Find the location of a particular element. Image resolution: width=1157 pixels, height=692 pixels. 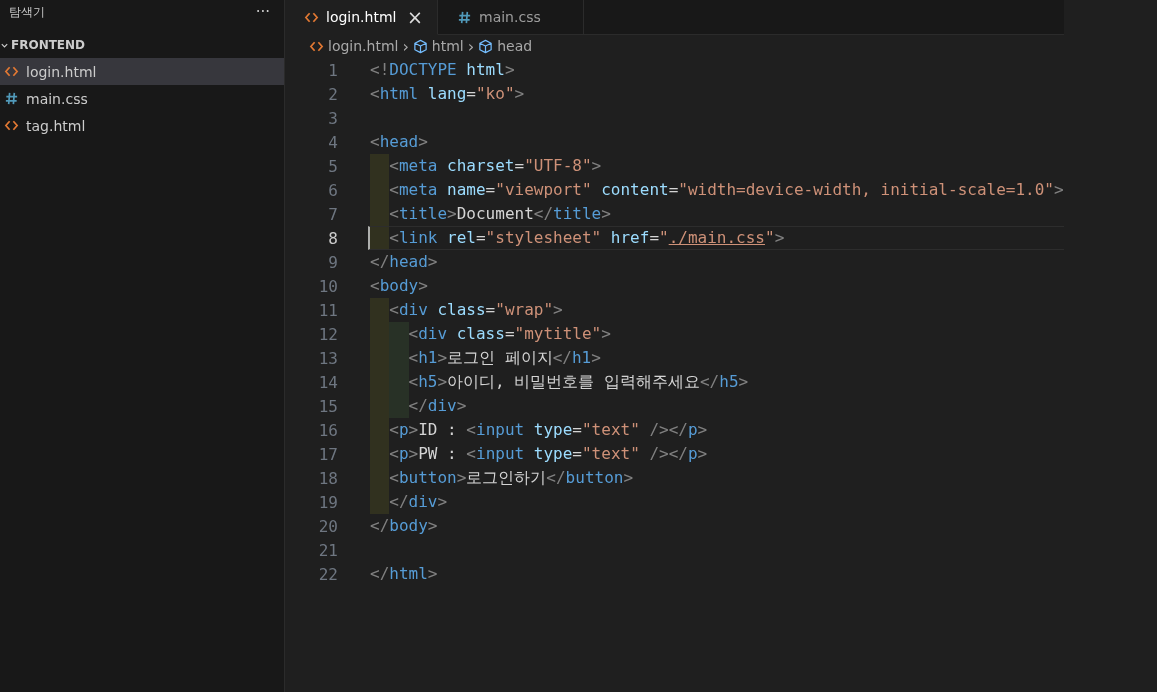

breadcrumb-item: head is located at coordinates (515, 46).